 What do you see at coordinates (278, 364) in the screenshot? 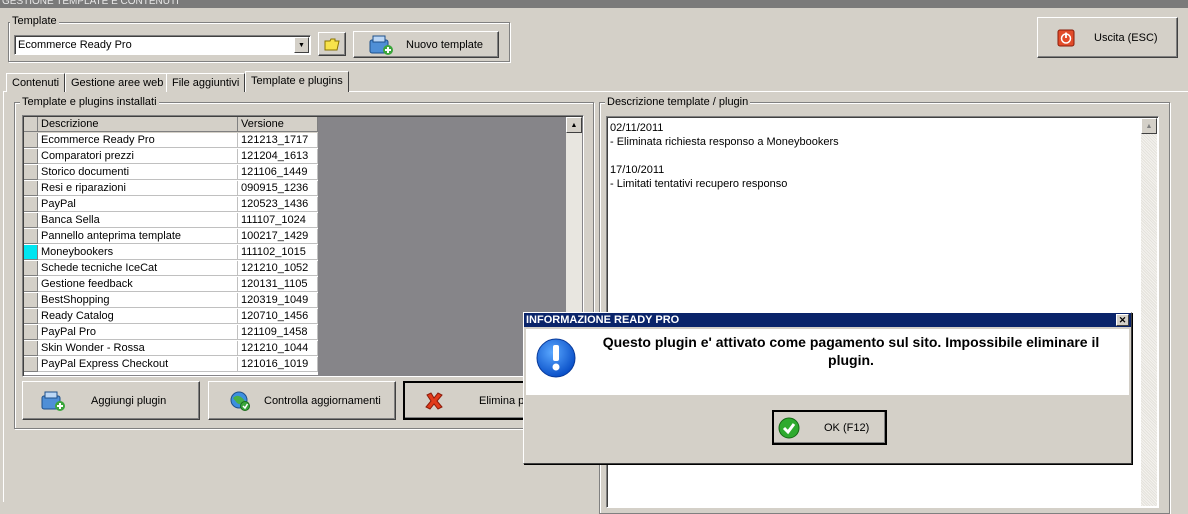
I see `cell-versione: 121016_1019` at bounding box center [278, 364].